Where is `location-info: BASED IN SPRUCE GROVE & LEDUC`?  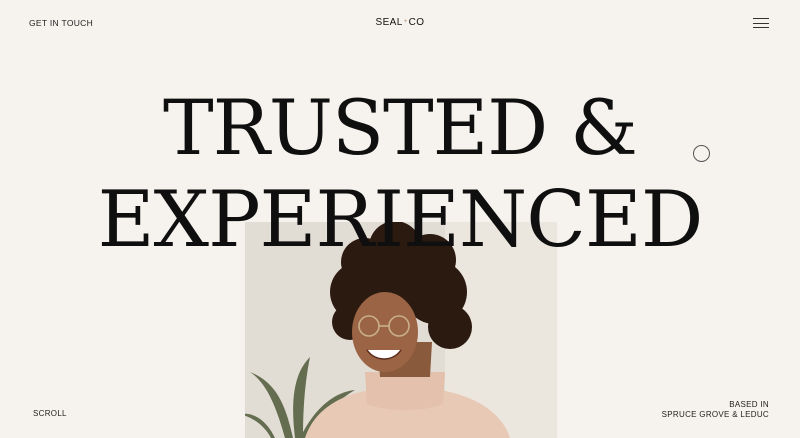
location-info: BASED IN SPRUCE GROVE & LEDUC is located at coordinates (715, 410).